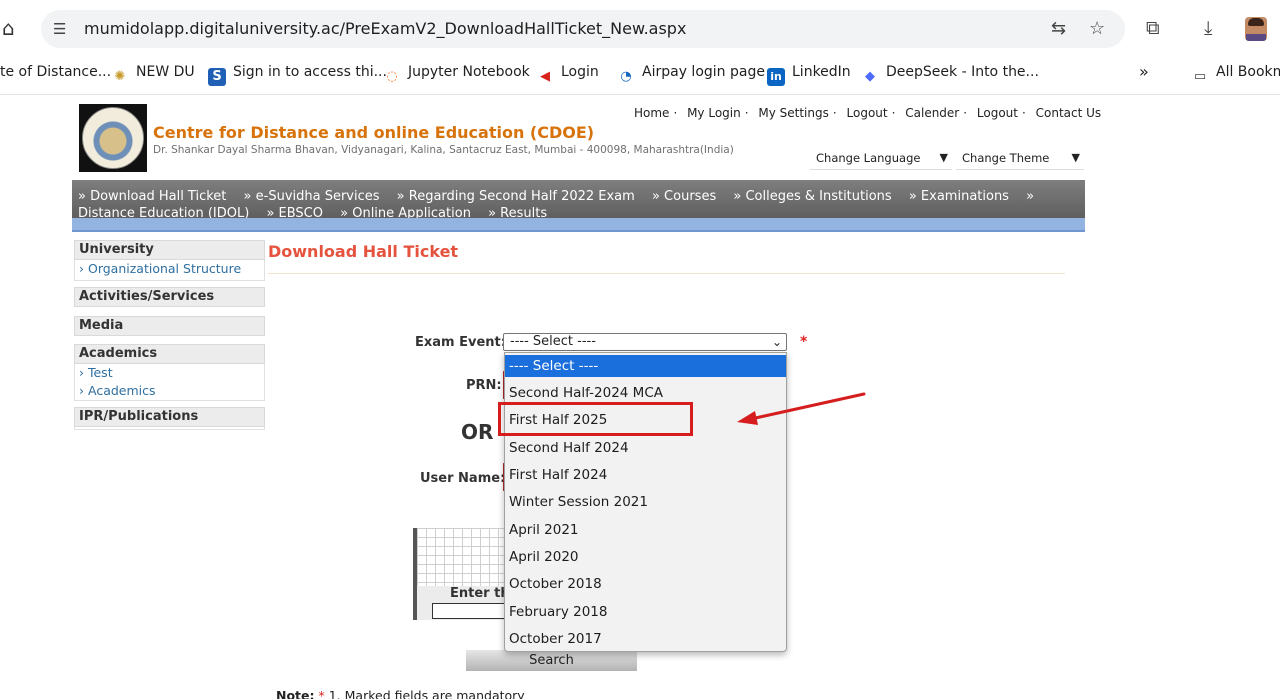  I want to click on exam-event-select: ---- Select ---- ⌄, so click(645, 342).